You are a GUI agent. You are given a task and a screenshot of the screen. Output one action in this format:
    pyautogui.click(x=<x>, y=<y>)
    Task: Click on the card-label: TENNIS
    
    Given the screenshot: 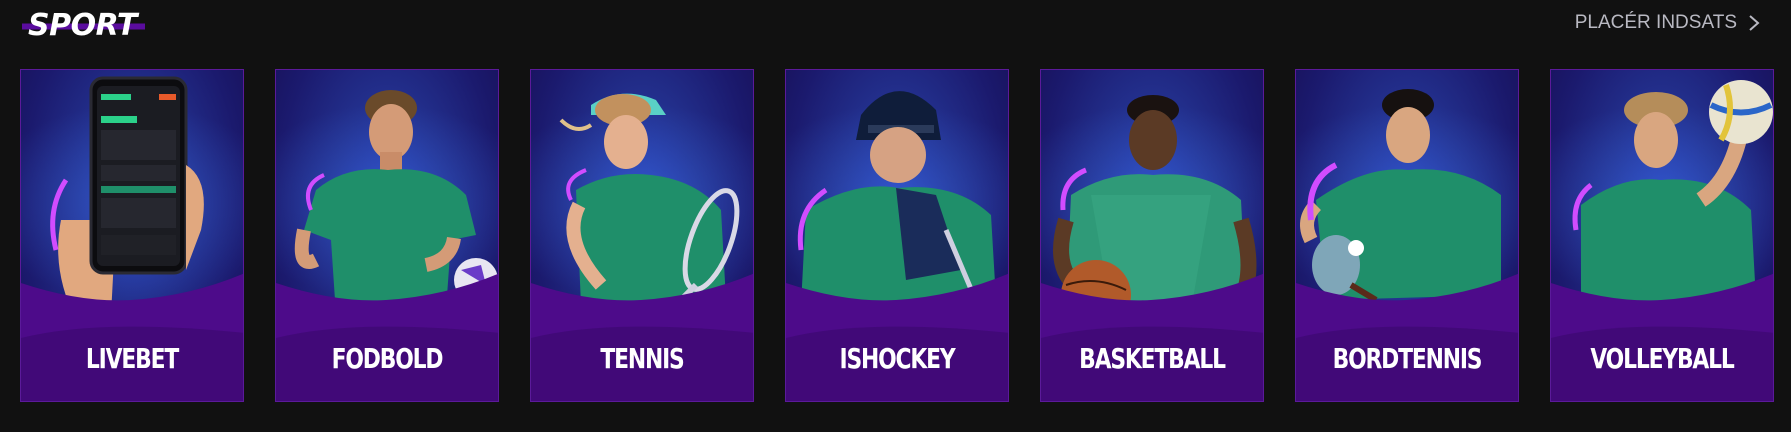 What is the action you would take?
    pyautogui.click(x=642, y=358)
    